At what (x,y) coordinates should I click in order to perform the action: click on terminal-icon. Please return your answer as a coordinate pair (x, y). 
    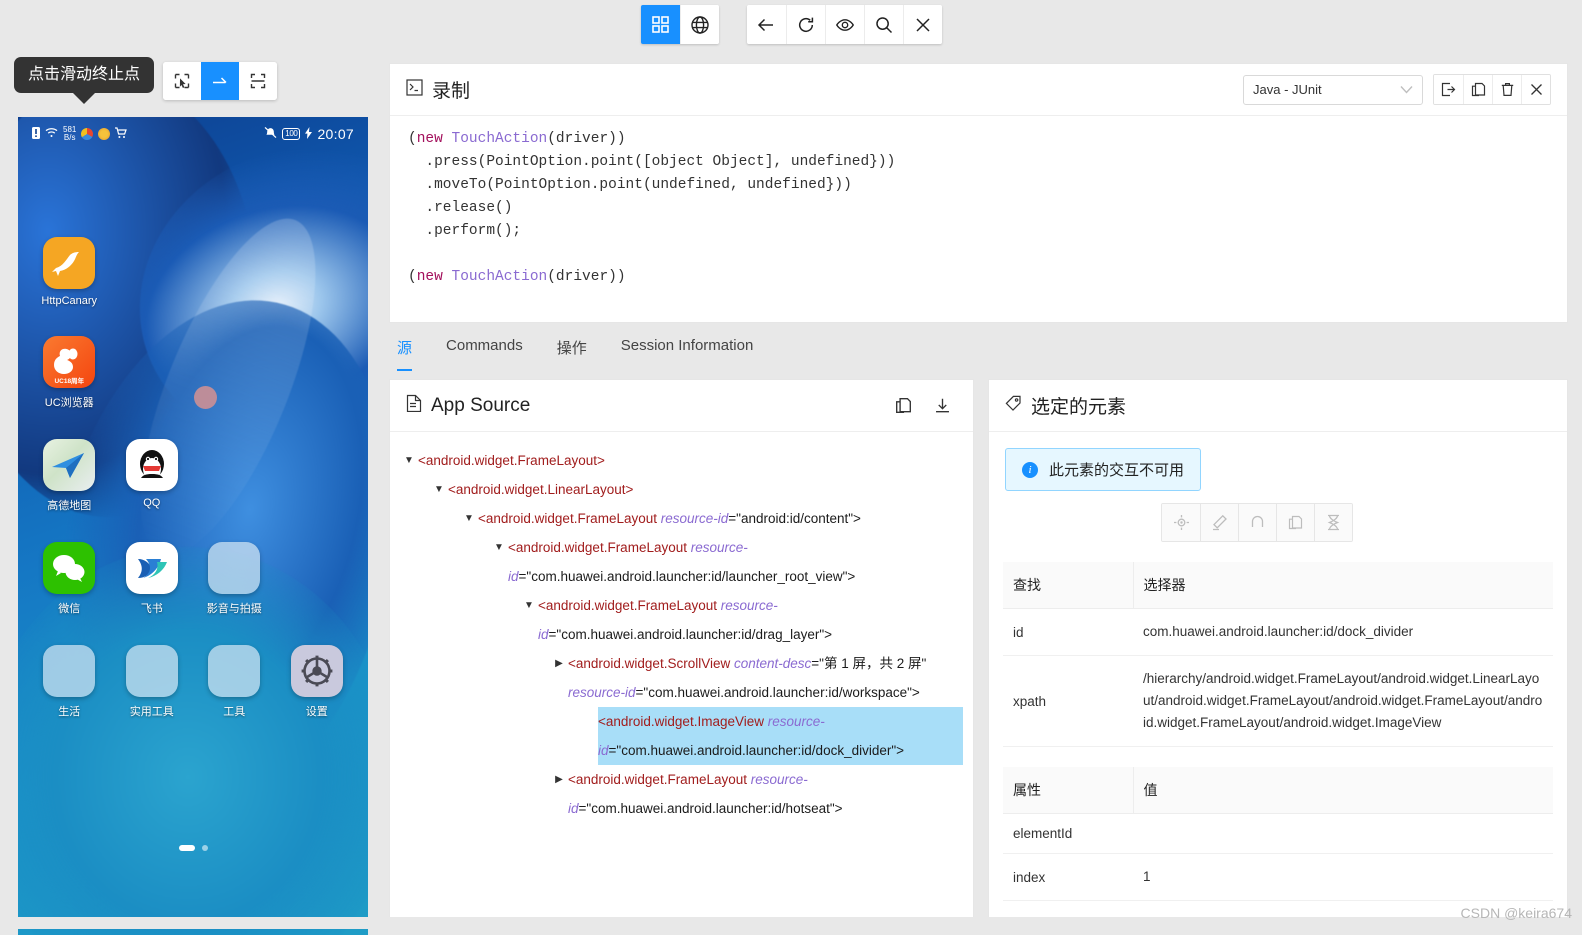
    Looking at the image, I should click on (414, 89).